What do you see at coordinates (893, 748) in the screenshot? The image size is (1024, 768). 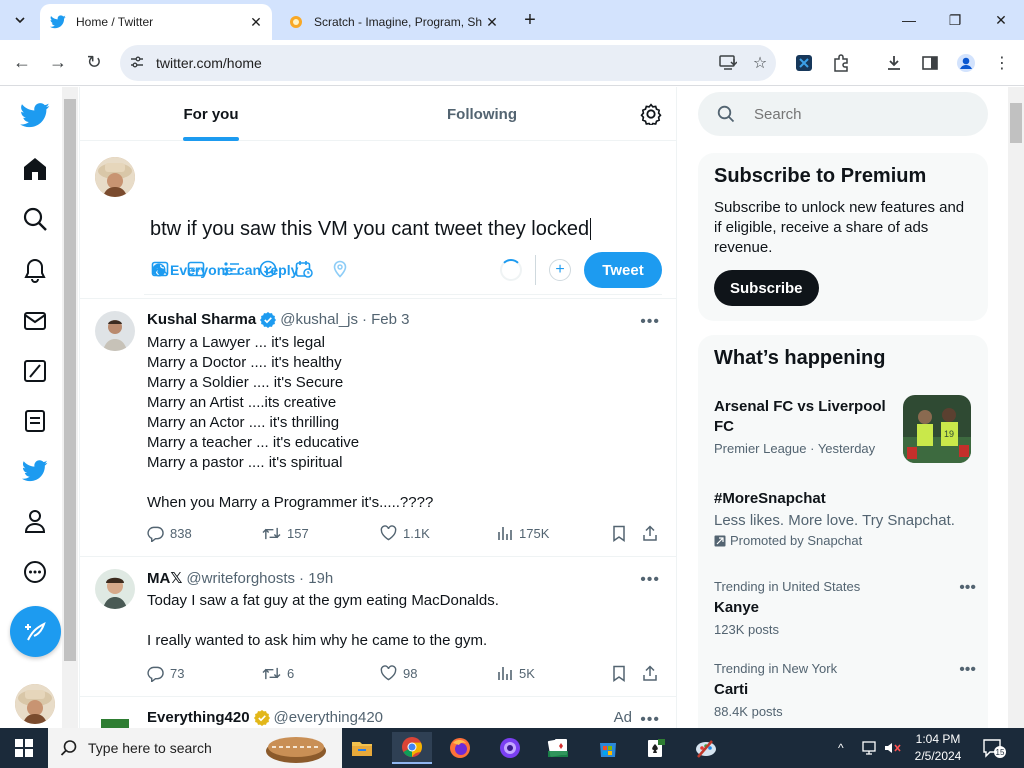 I see `volume-muted-icon` at bounding box center [893, 748].